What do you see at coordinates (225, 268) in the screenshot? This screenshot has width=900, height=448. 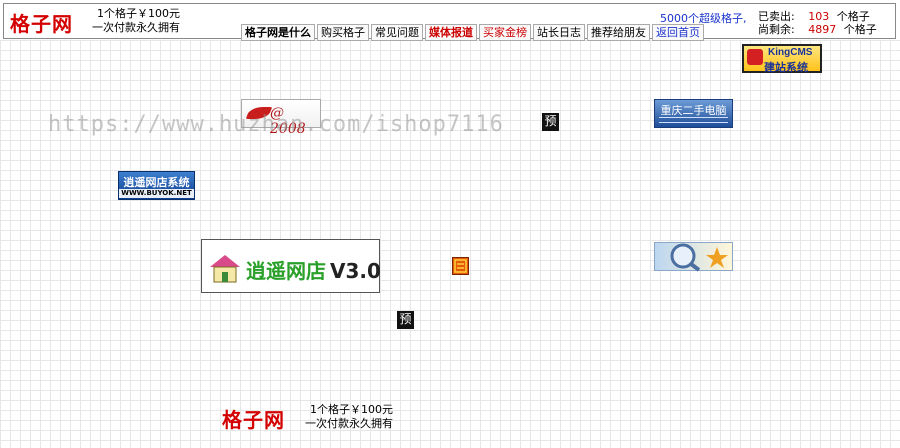 I see `house-icon` at bounding box center [225, 268].